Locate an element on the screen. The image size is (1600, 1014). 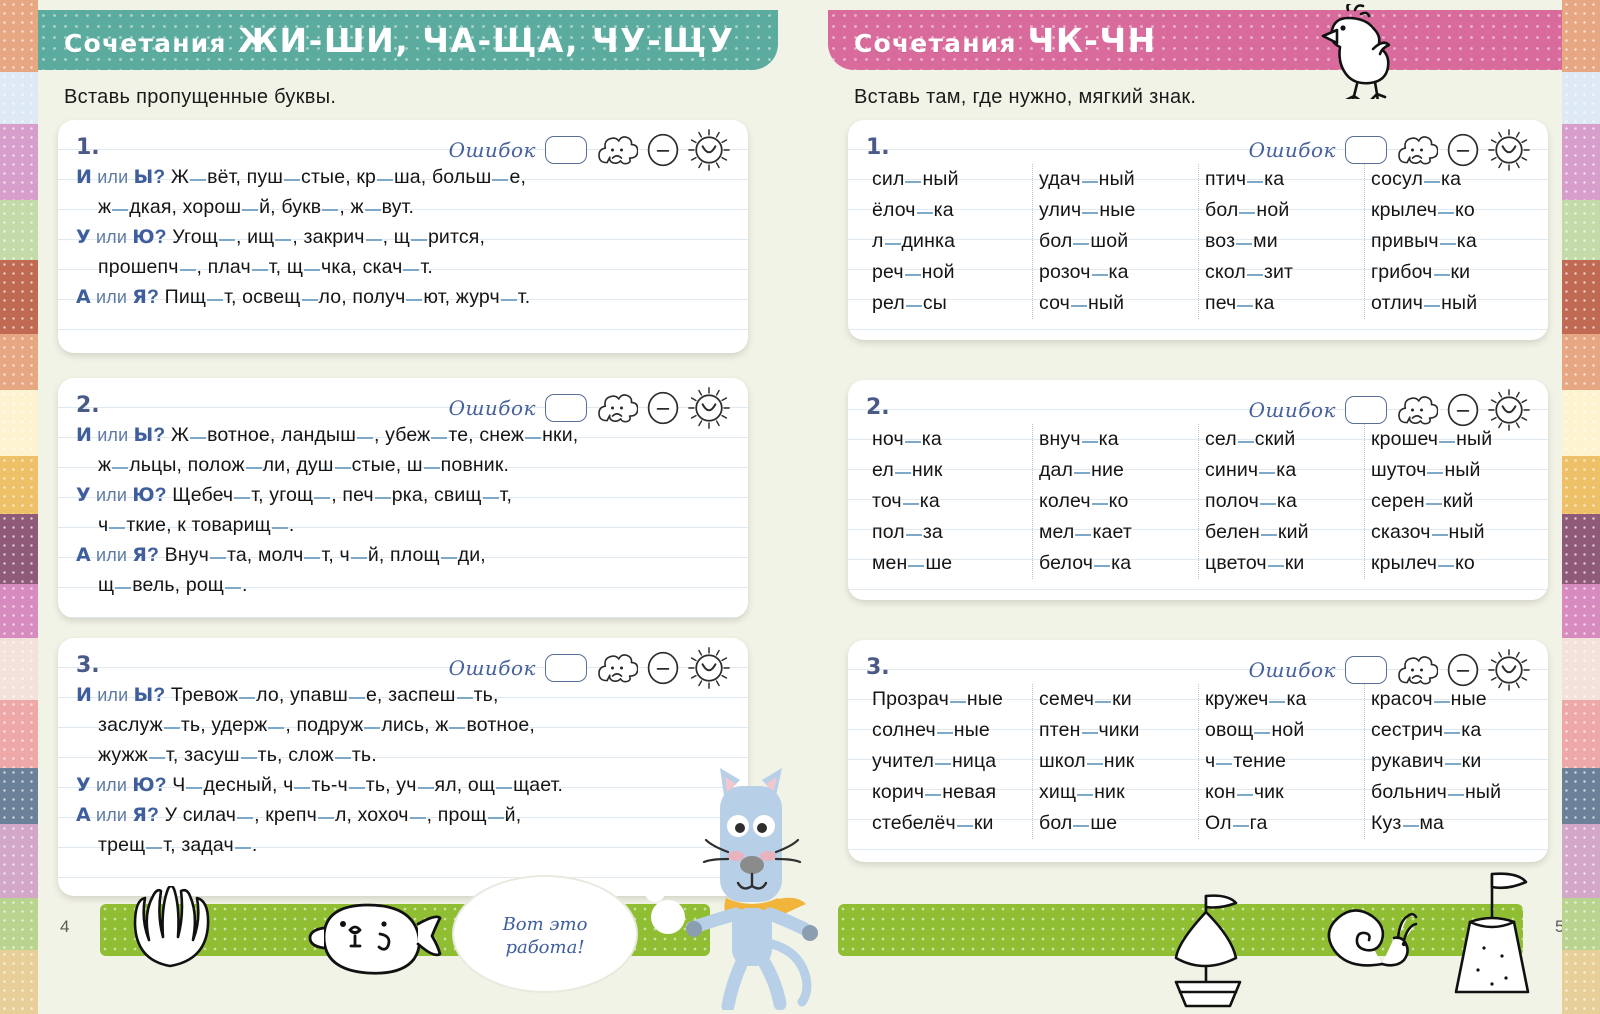
word-cell: кружеч ка is located at coordinates (1284, 699).